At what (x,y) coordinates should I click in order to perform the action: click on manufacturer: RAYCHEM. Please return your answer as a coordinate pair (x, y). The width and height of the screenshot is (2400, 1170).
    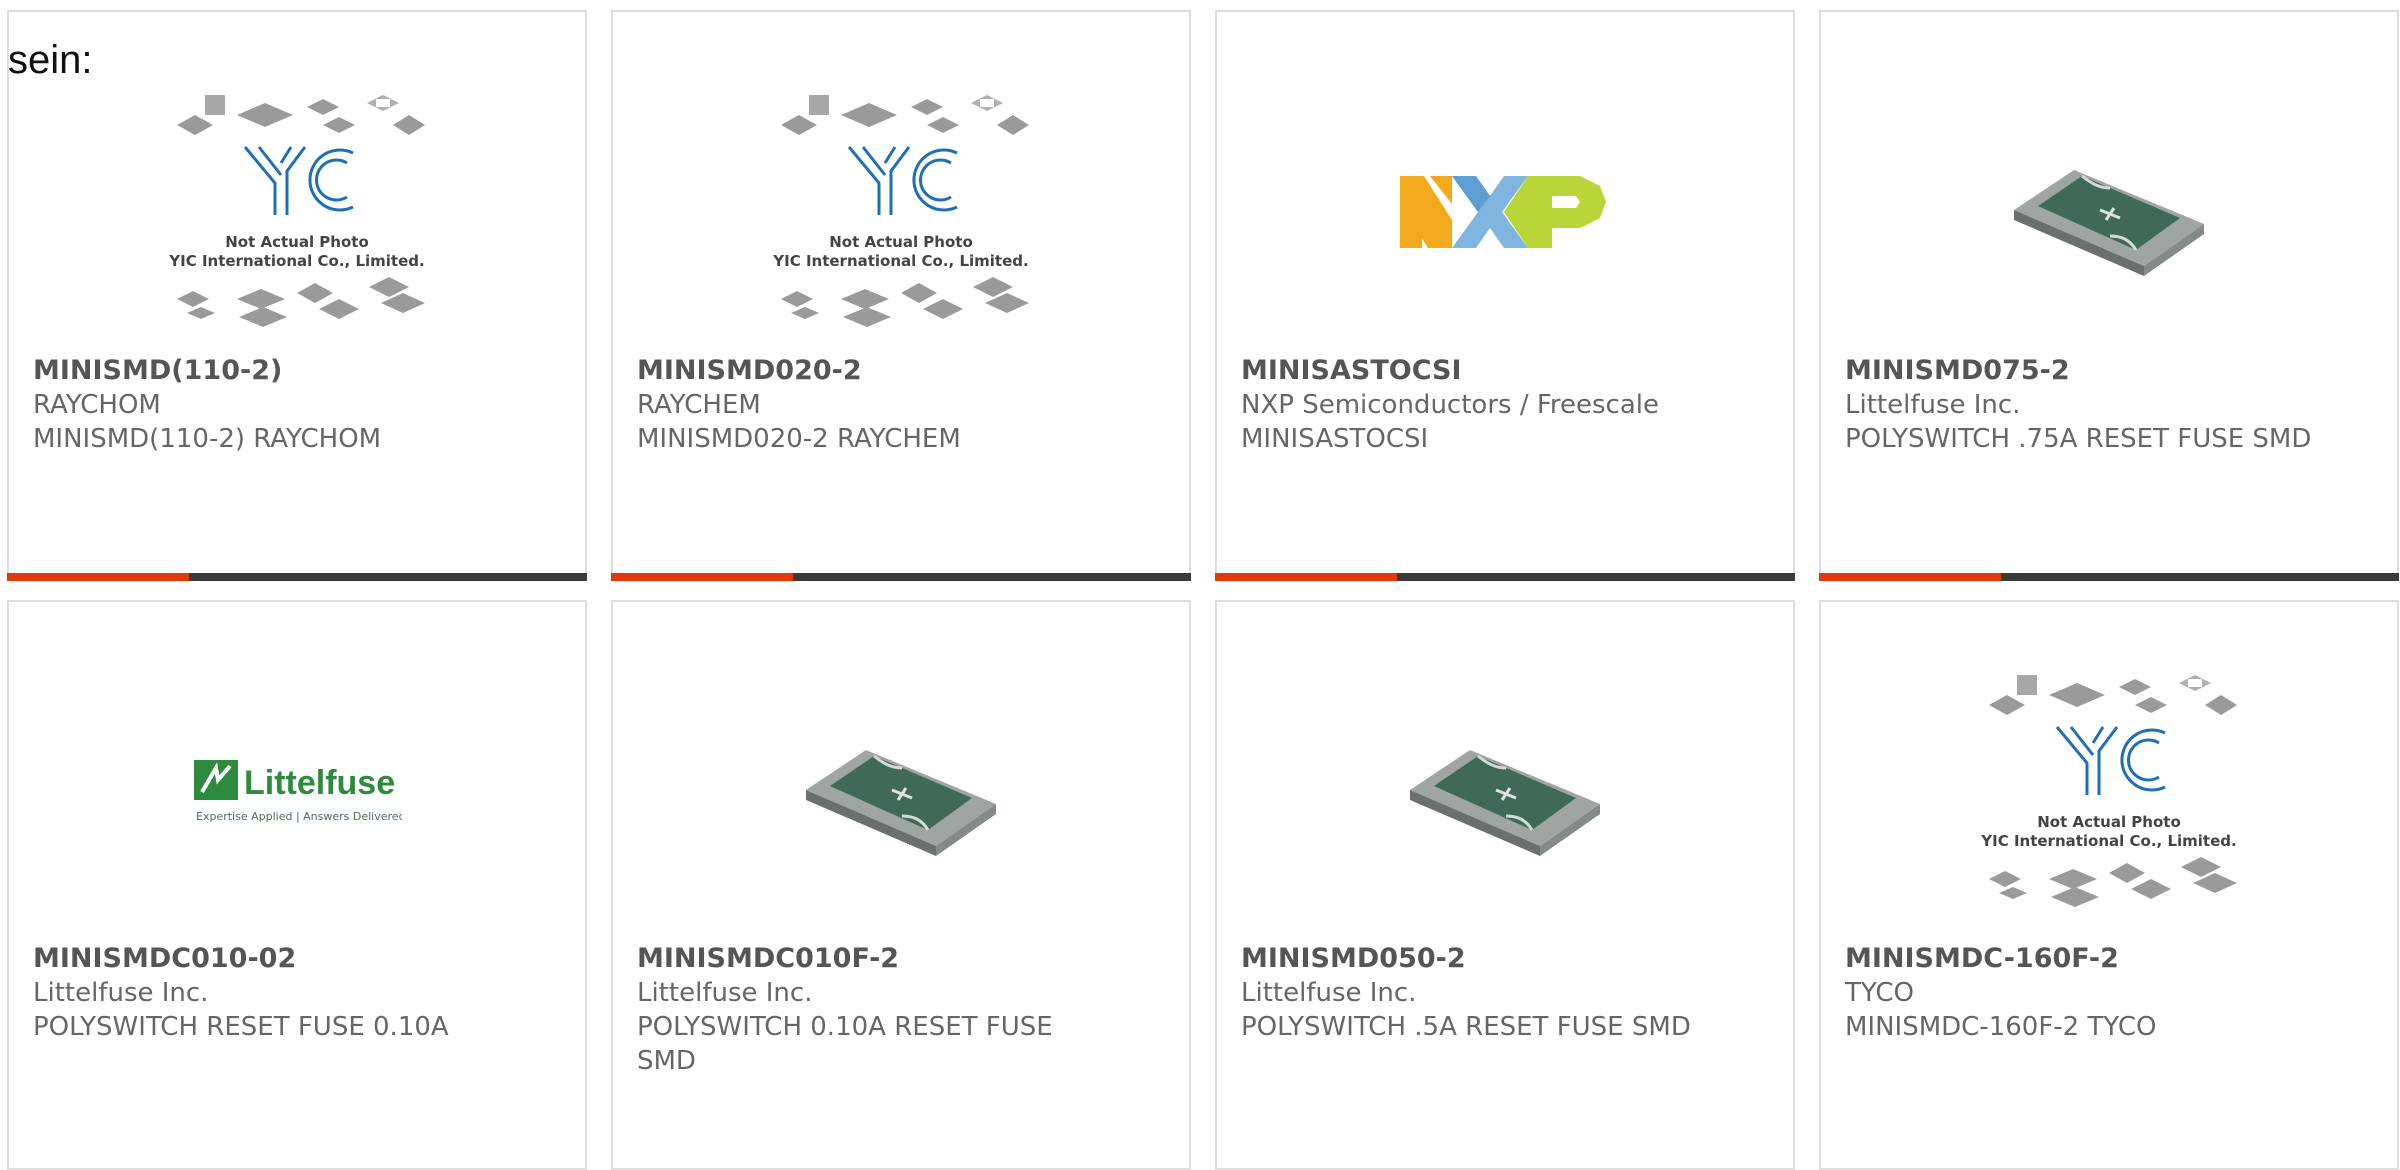
    Looking at the image, I should click on (699, 405).